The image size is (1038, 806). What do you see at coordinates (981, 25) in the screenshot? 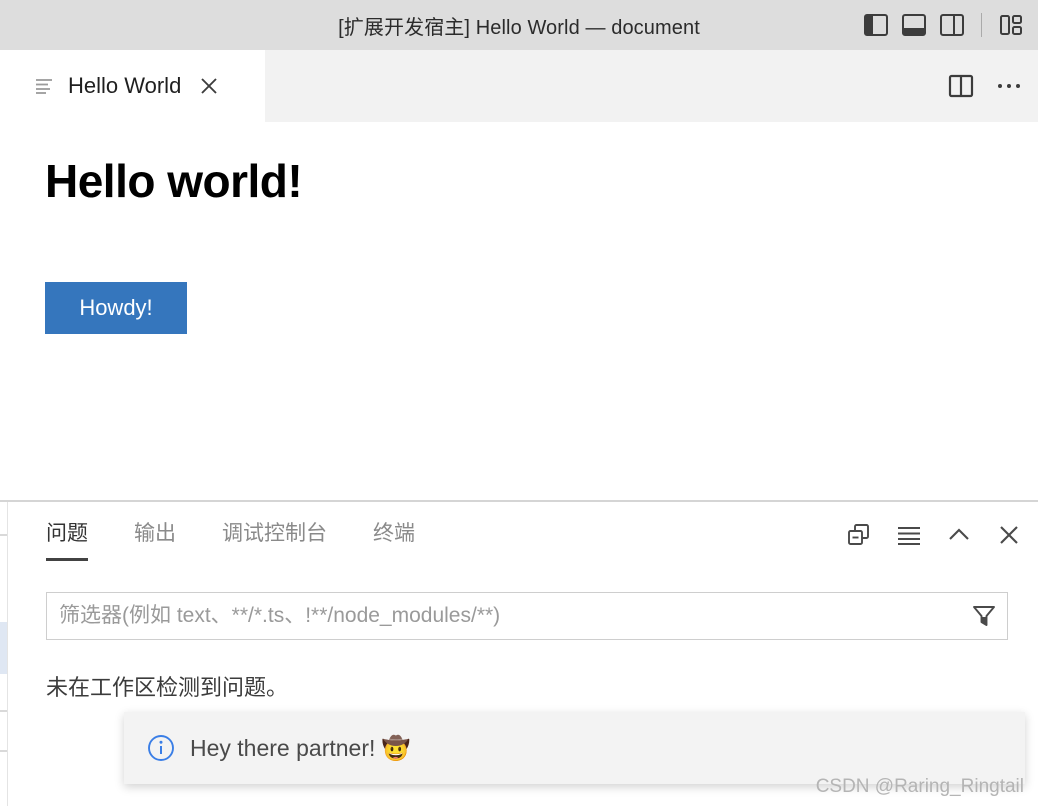
I see `toolbar-separator` at bounding box center [981, 25].